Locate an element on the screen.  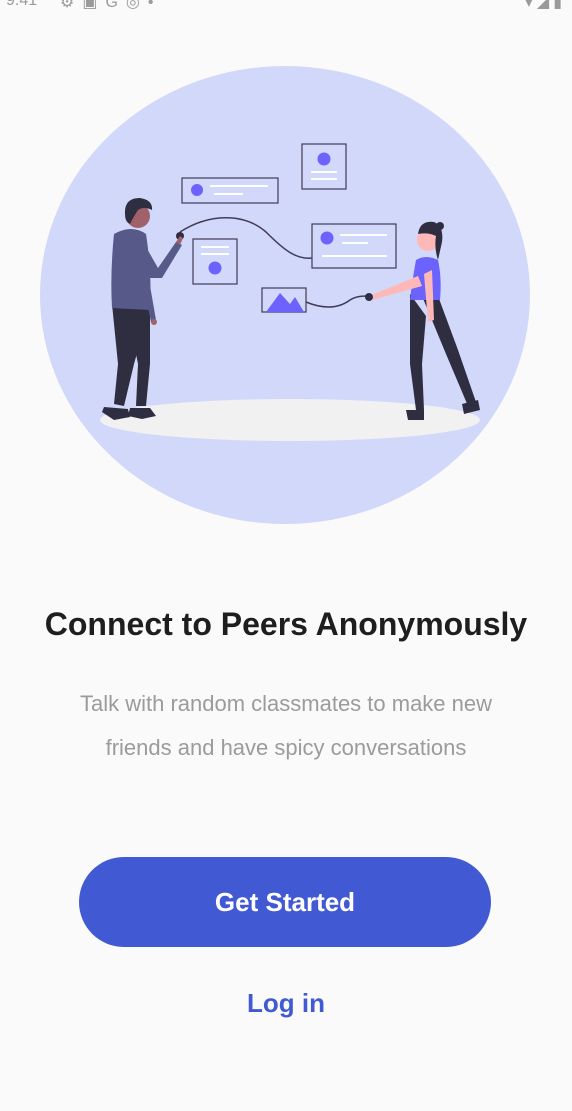
card-small-top is located at coordinates (324, 166).